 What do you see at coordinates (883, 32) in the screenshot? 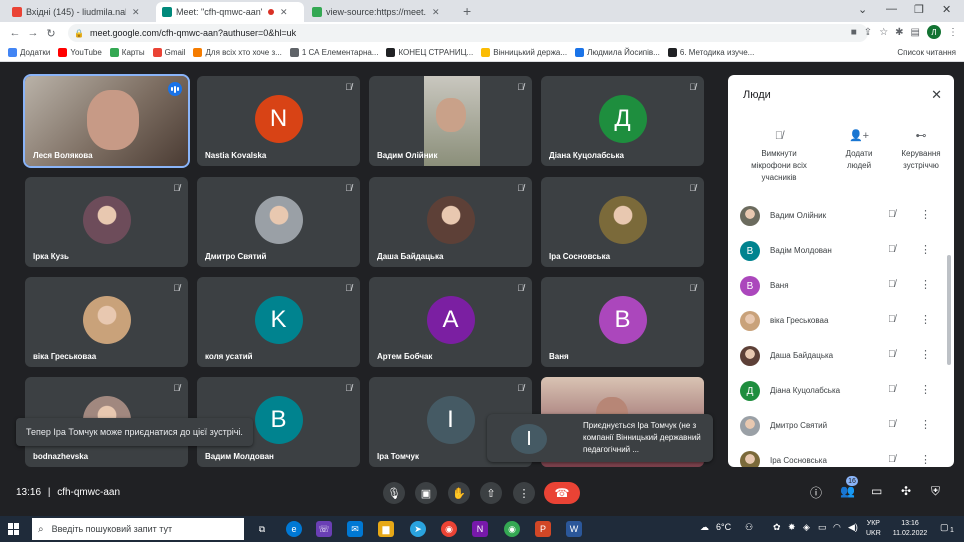
I see `star-icon: ☆` at bounding box center [883, 32].